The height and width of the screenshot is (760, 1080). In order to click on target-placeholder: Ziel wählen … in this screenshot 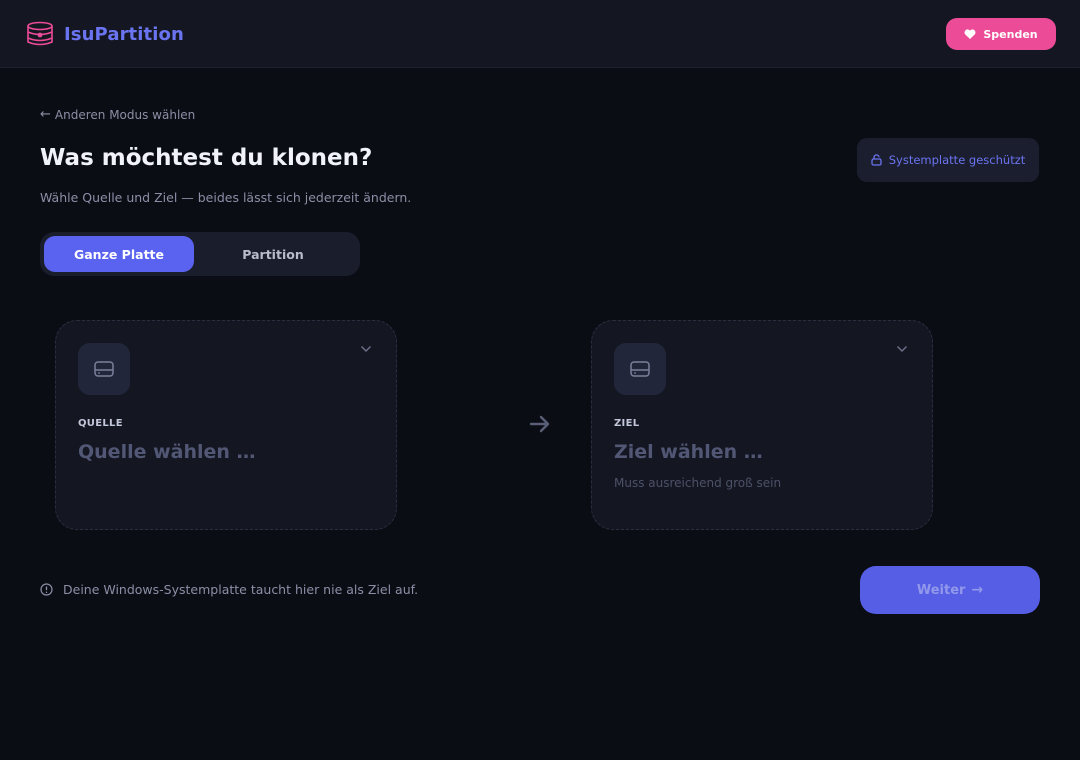, I will do `click(688, 452)`.